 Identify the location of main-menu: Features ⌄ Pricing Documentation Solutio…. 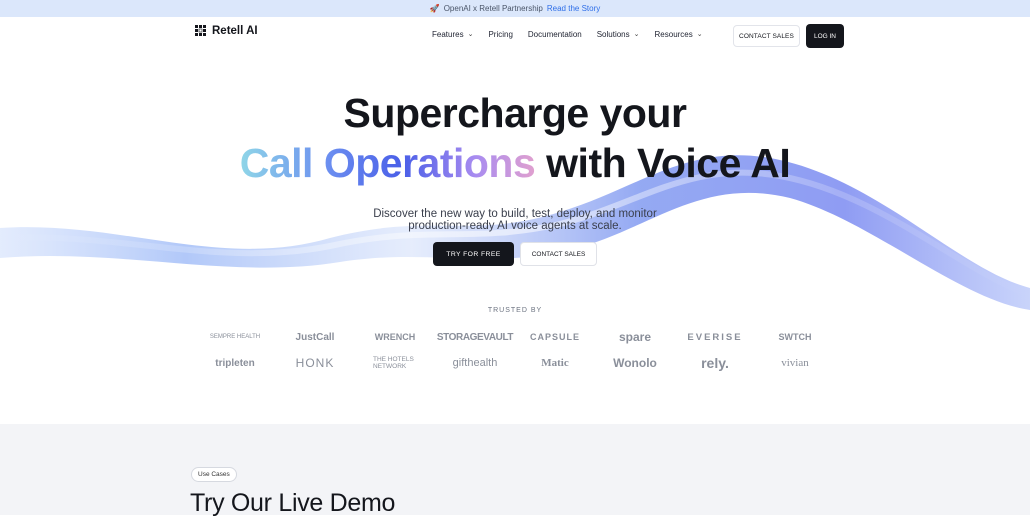
(575, 34).